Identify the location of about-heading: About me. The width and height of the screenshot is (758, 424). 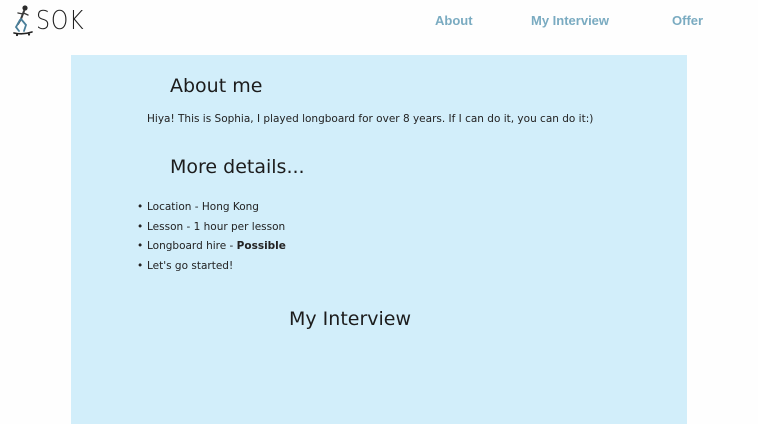
(216, 86).